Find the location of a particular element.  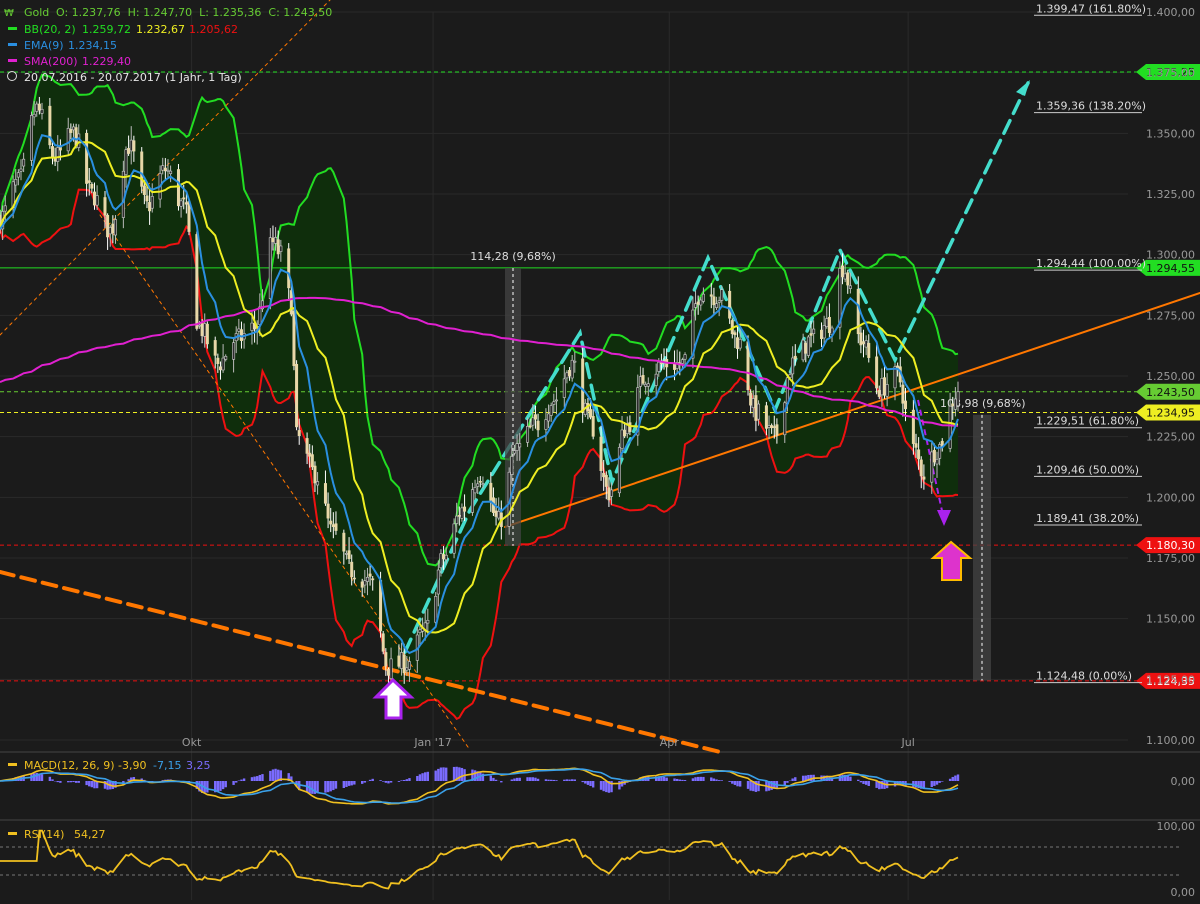

rsi-legend-swatch is located at coordinates (12, 833).